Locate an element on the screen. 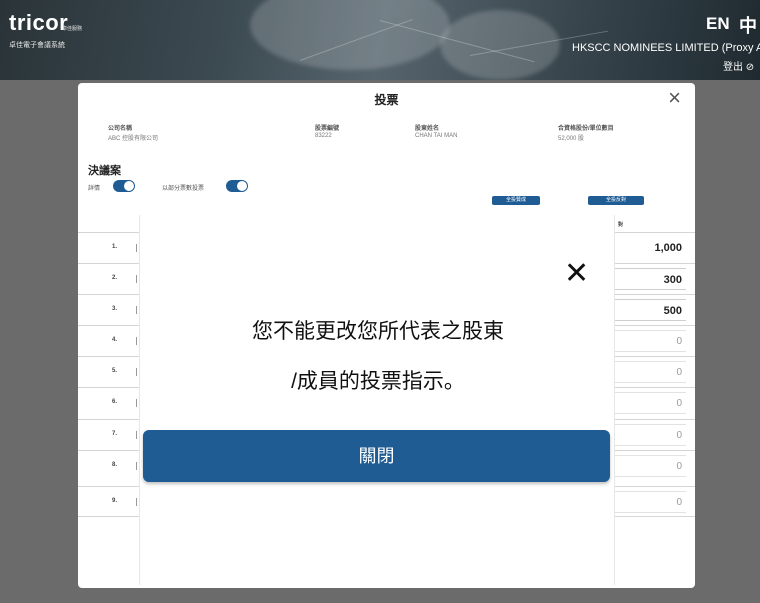 This screenshot has height=603, width=760. against-vote-input: 1,000 is located at coordinates (648, 248).